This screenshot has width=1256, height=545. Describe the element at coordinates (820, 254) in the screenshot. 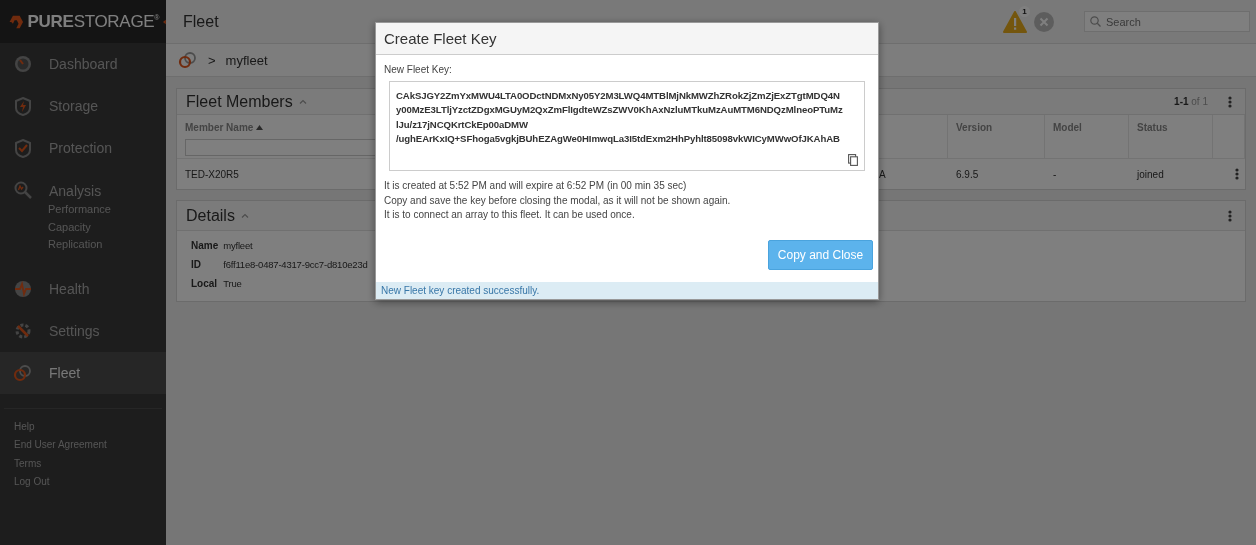

I see `copy-and-close-button: Copy and Close` at that location.